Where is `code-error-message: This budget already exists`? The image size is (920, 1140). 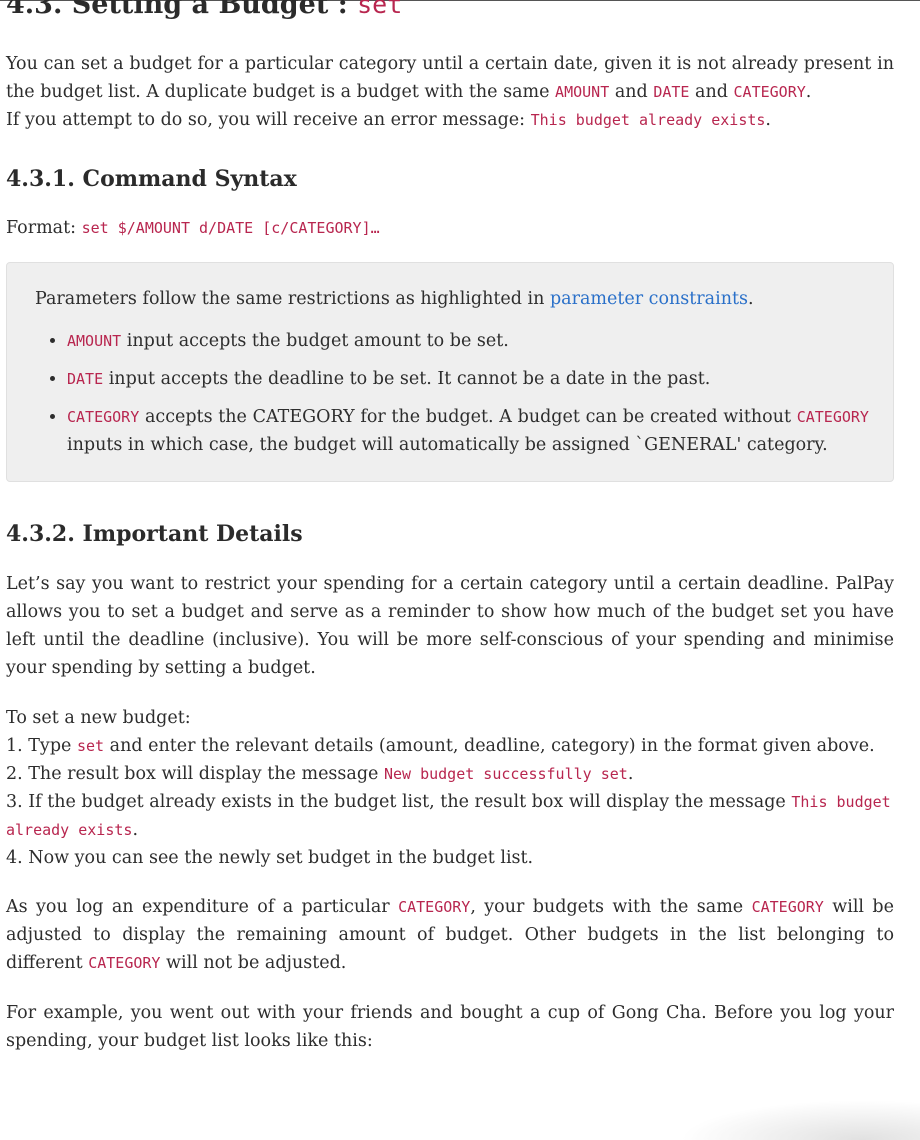 code-error-message: This budget already exists is located at coordinates (648, 120).